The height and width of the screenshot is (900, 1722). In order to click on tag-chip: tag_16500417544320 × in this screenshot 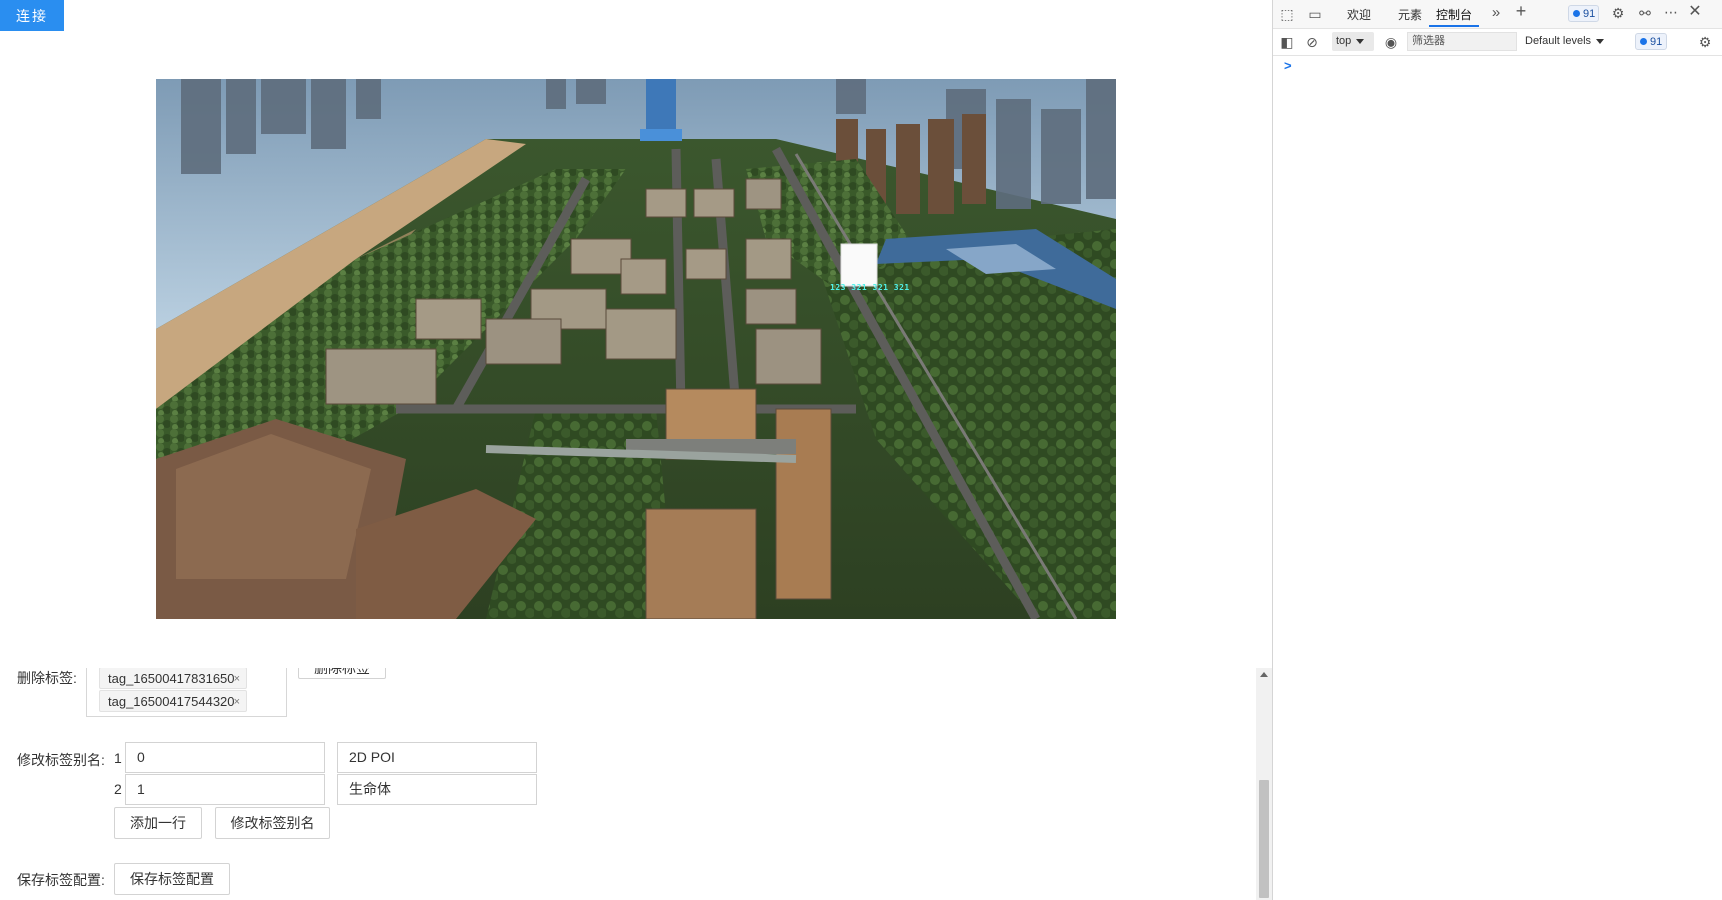, I will do `click(173, 701)`.